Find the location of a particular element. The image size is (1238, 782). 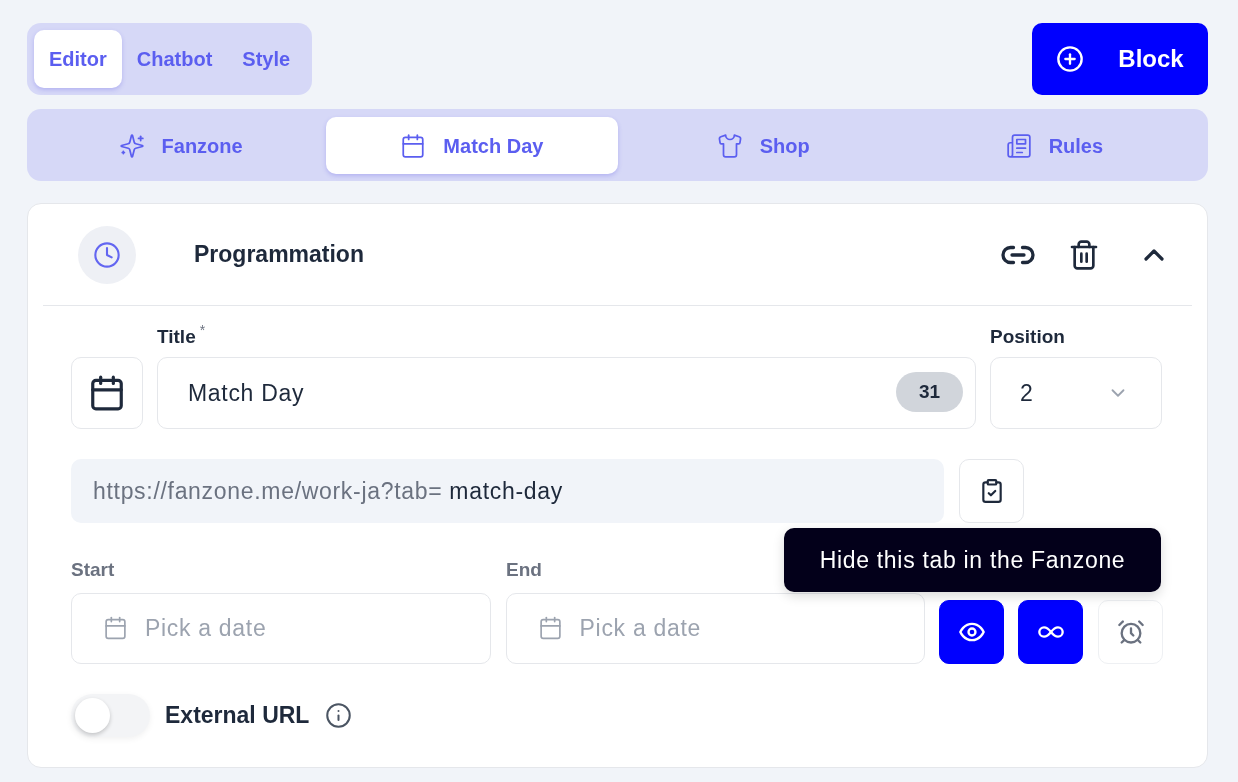

copy-button is located at coordinates (991, 491).